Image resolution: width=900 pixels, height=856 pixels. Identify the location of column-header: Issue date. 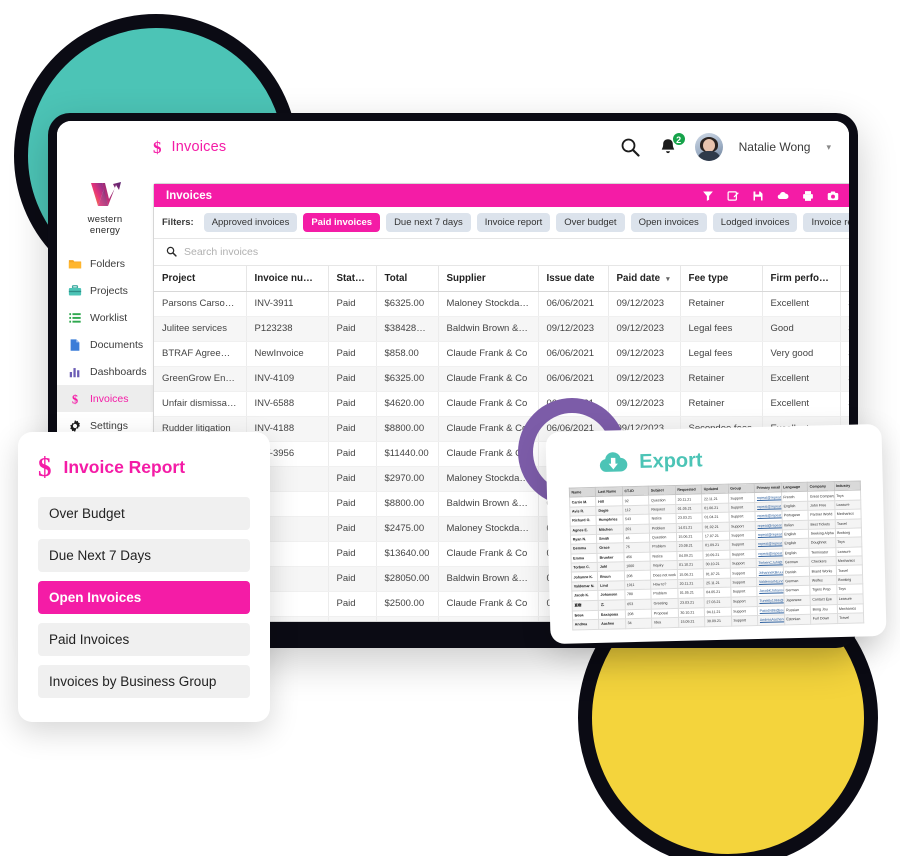
(573, 278).